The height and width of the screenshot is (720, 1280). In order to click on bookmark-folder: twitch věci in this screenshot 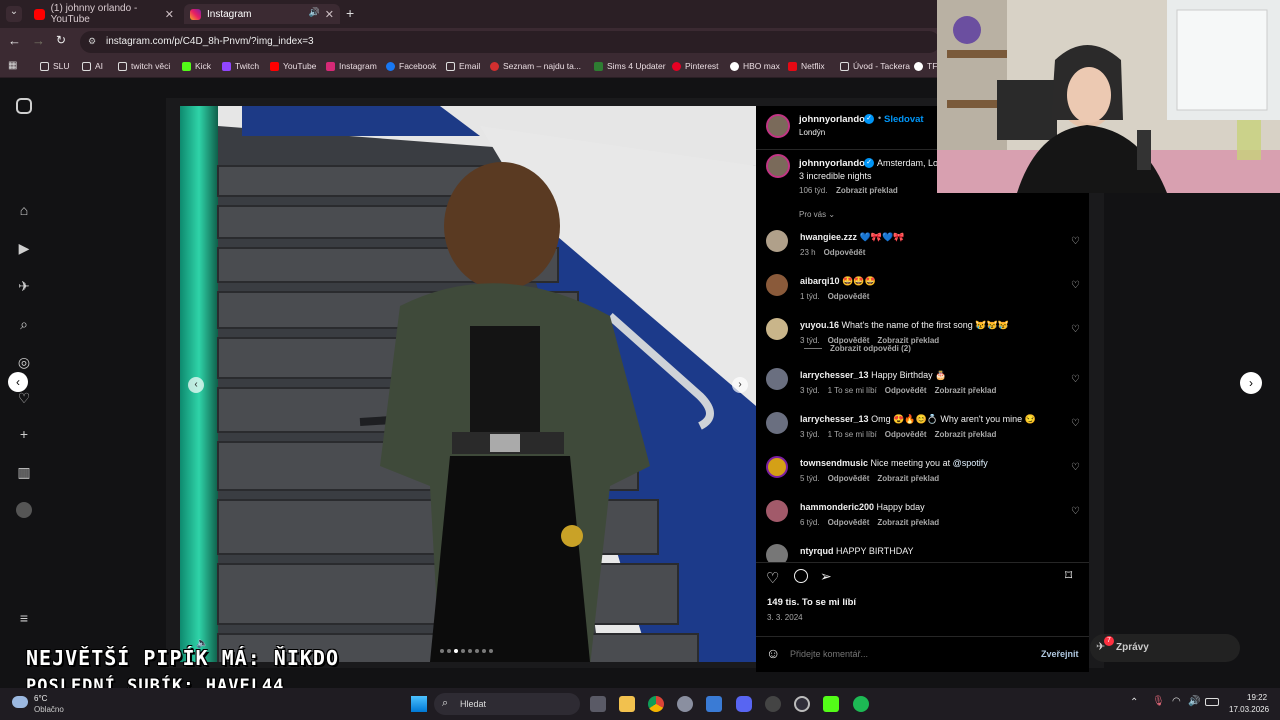, I will do `click(144, 66)`.